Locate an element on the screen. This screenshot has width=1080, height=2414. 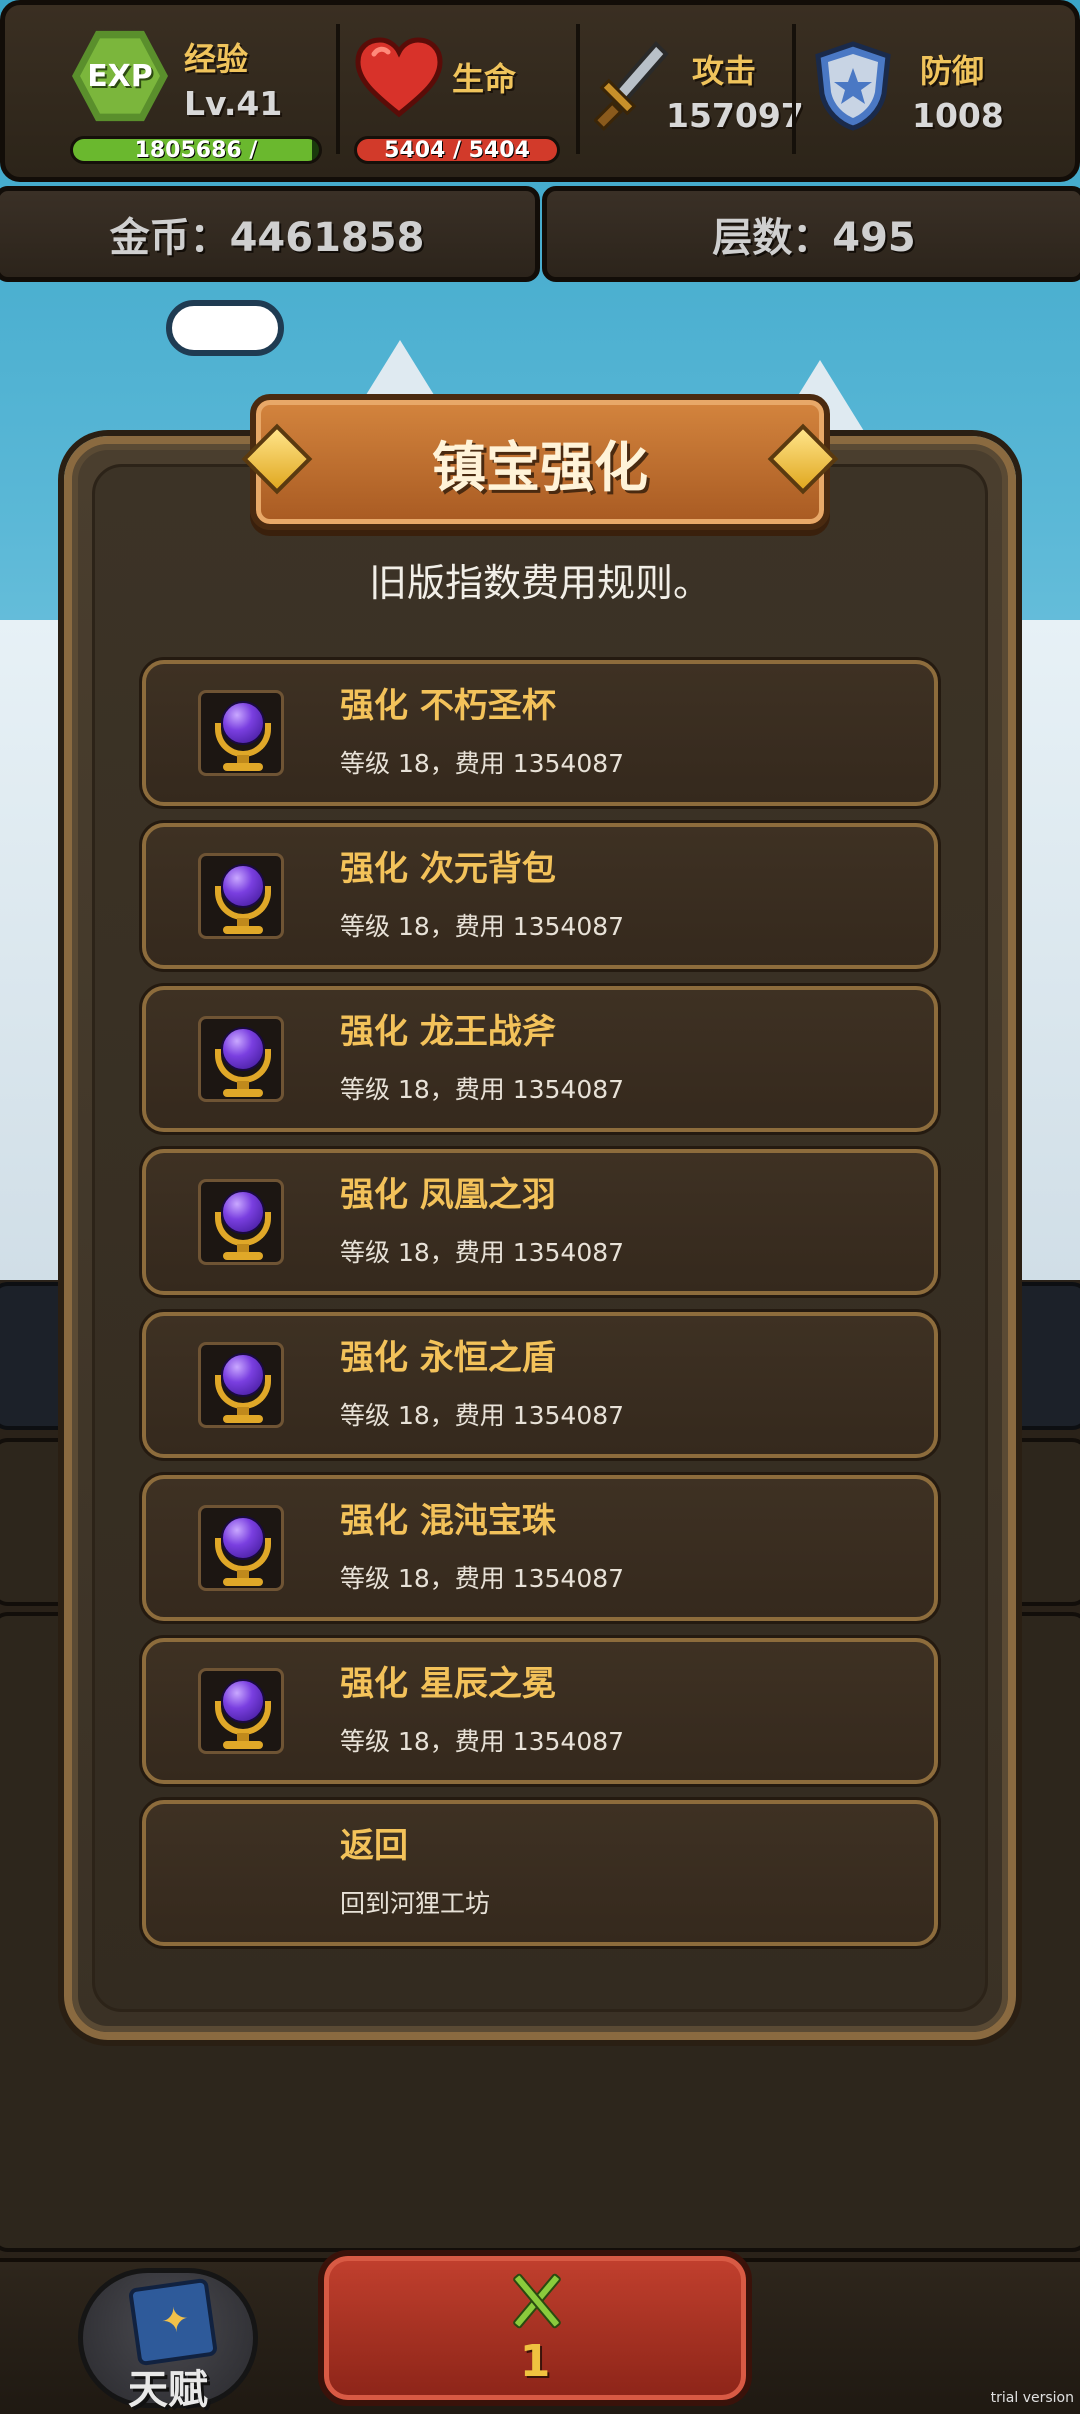
floor-display: 层数：495 is located at coordinates (811, 234).